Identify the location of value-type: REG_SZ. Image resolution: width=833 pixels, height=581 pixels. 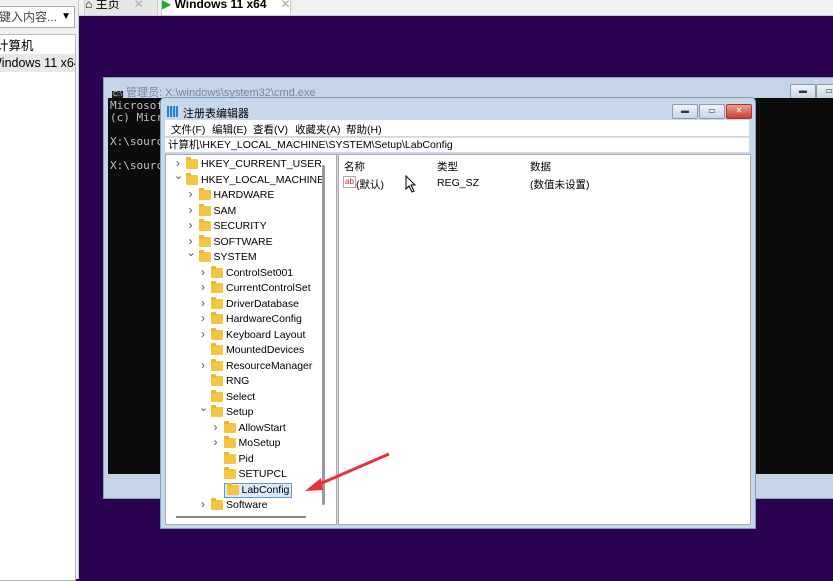
(458, 183).